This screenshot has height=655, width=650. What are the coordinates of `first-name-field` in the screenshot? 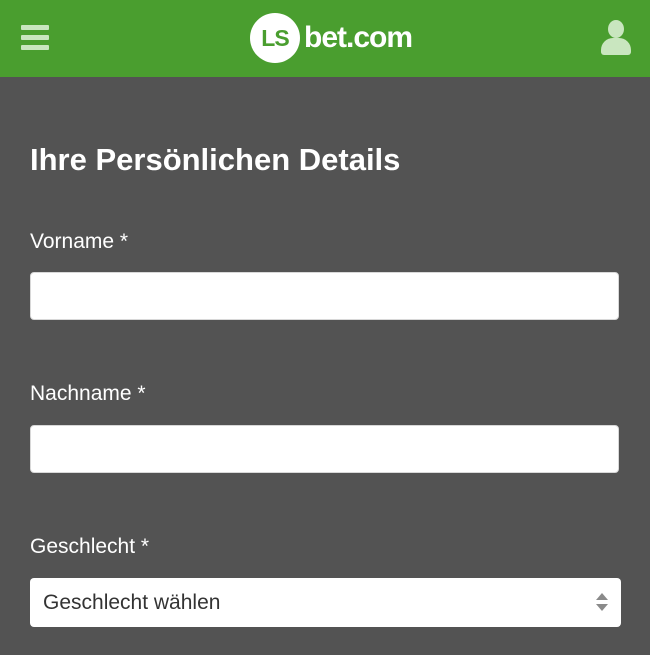 It's located at (324, 296).